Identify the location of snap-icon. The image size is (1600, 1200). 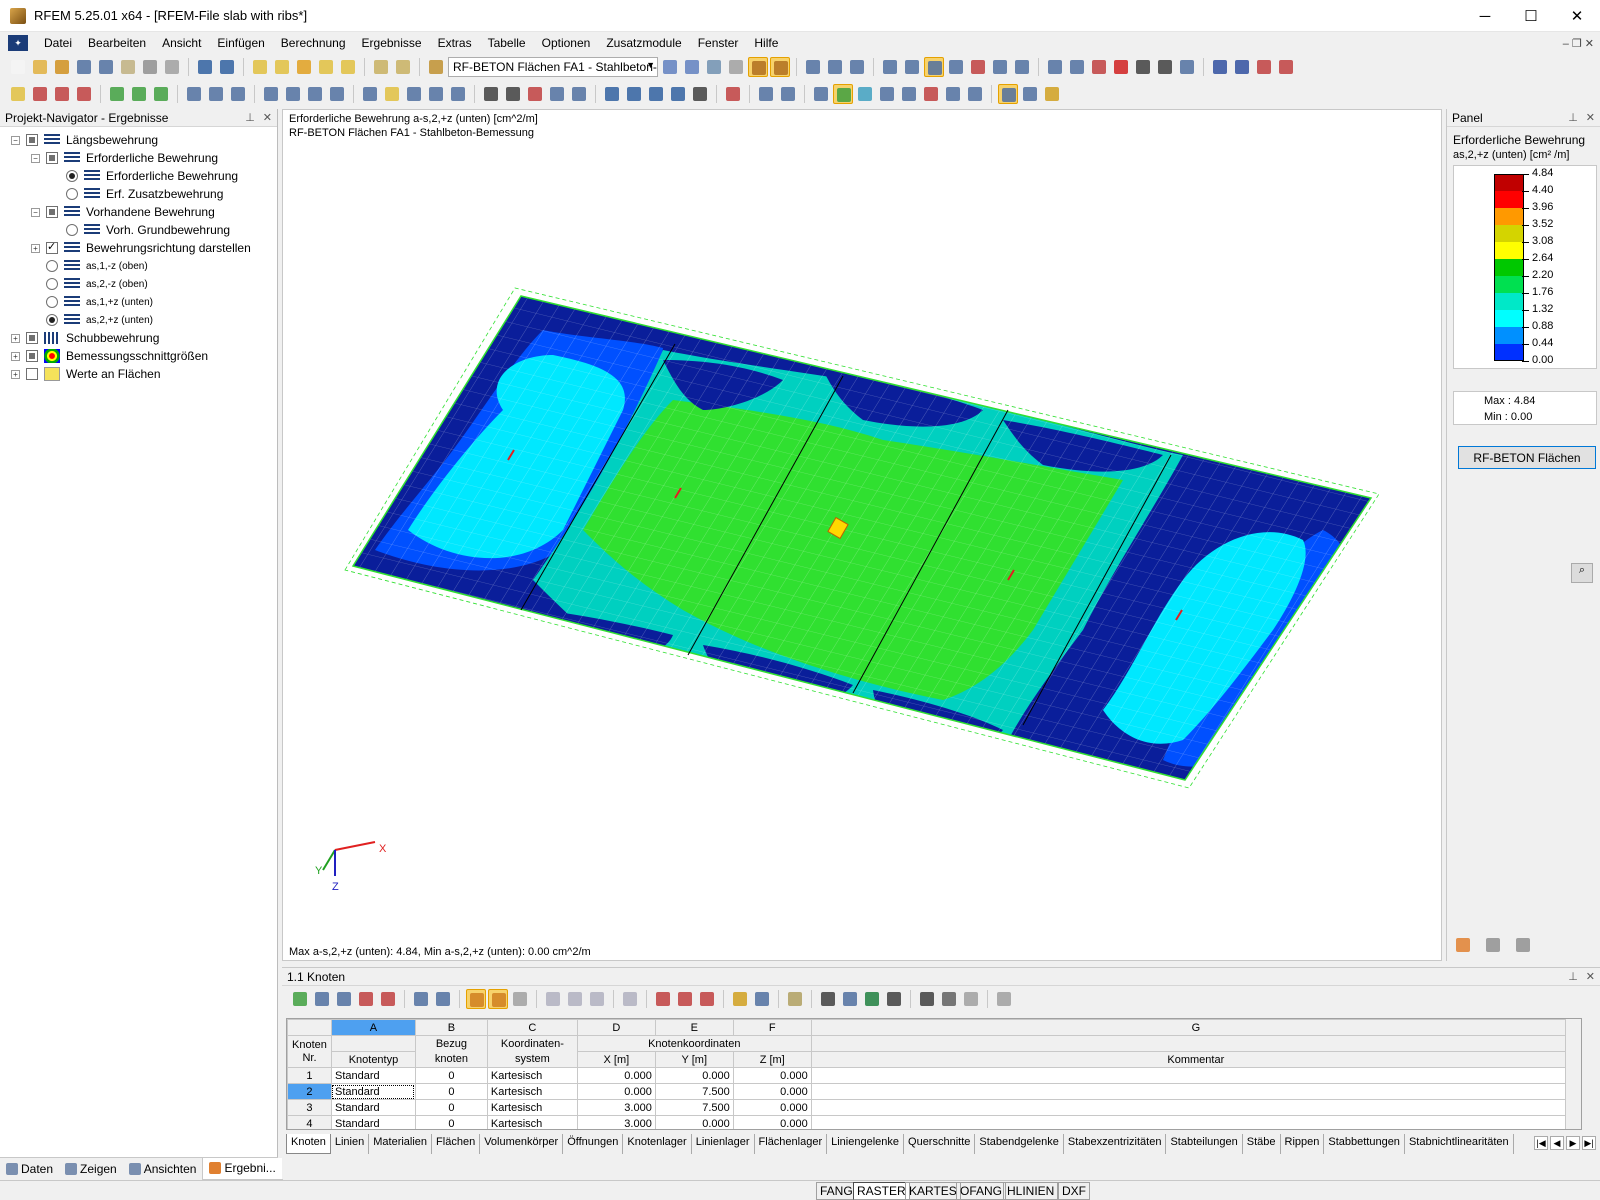
(934, 67).